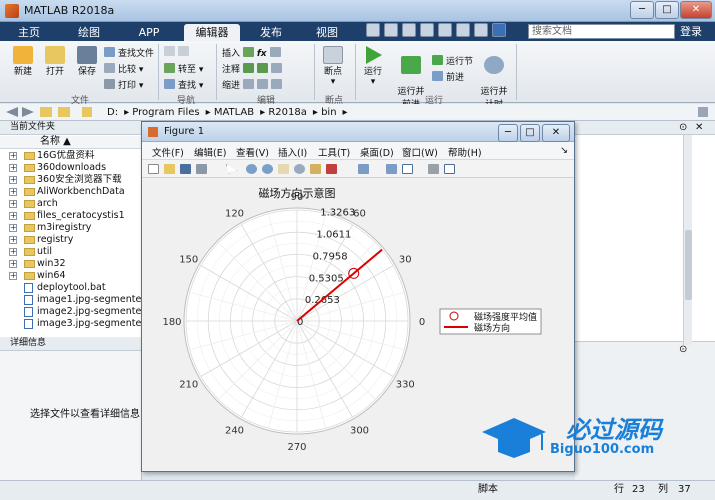 This screenshot has height=500, width=715. What do you see at coordinates (556, 133) in the screenshot?
I see `figure-close-button: ✕` at bounding box center [556, 133].